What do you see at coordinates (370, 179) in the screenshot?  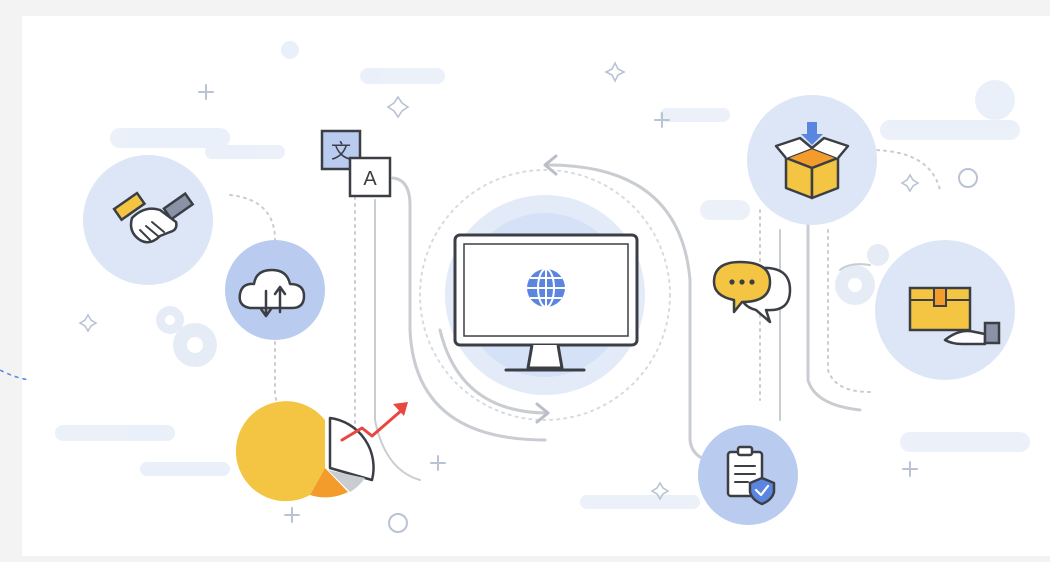 I see `translate-target-glyph: A` at bounding box center [370, 179].